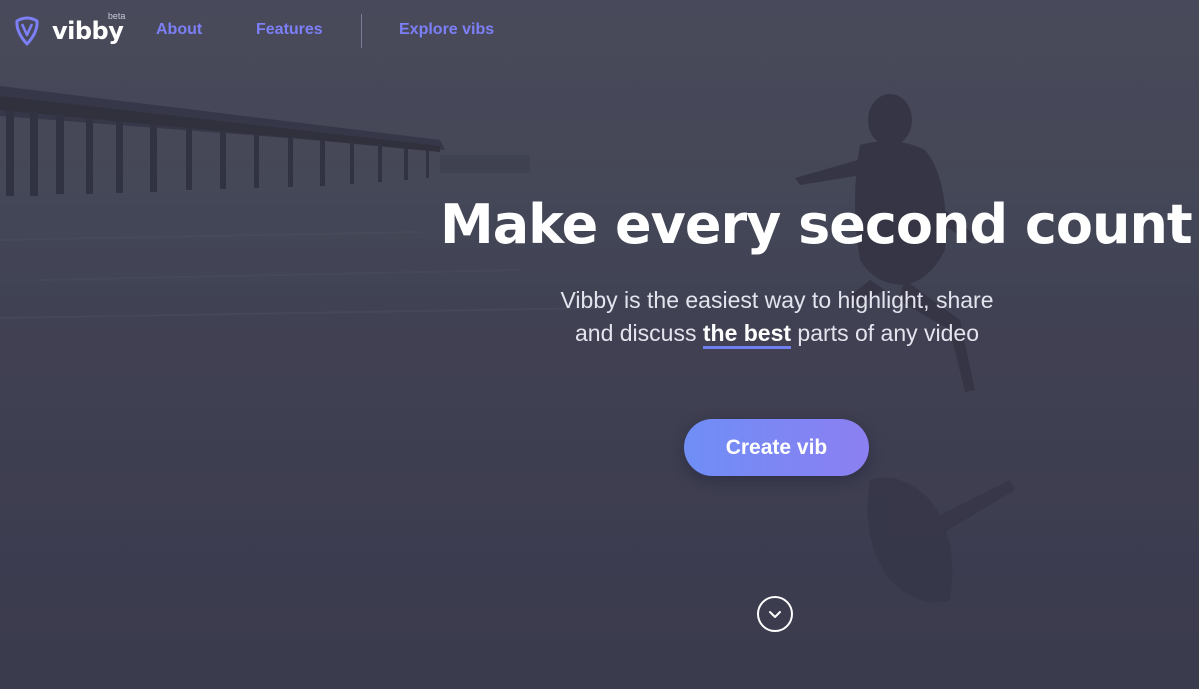 The height and width of the screenshot is (689, 1199). What do you see at coordinates (361, 31) in the screenshot?
I see `nav-divider` at bounding box center [361, 31].